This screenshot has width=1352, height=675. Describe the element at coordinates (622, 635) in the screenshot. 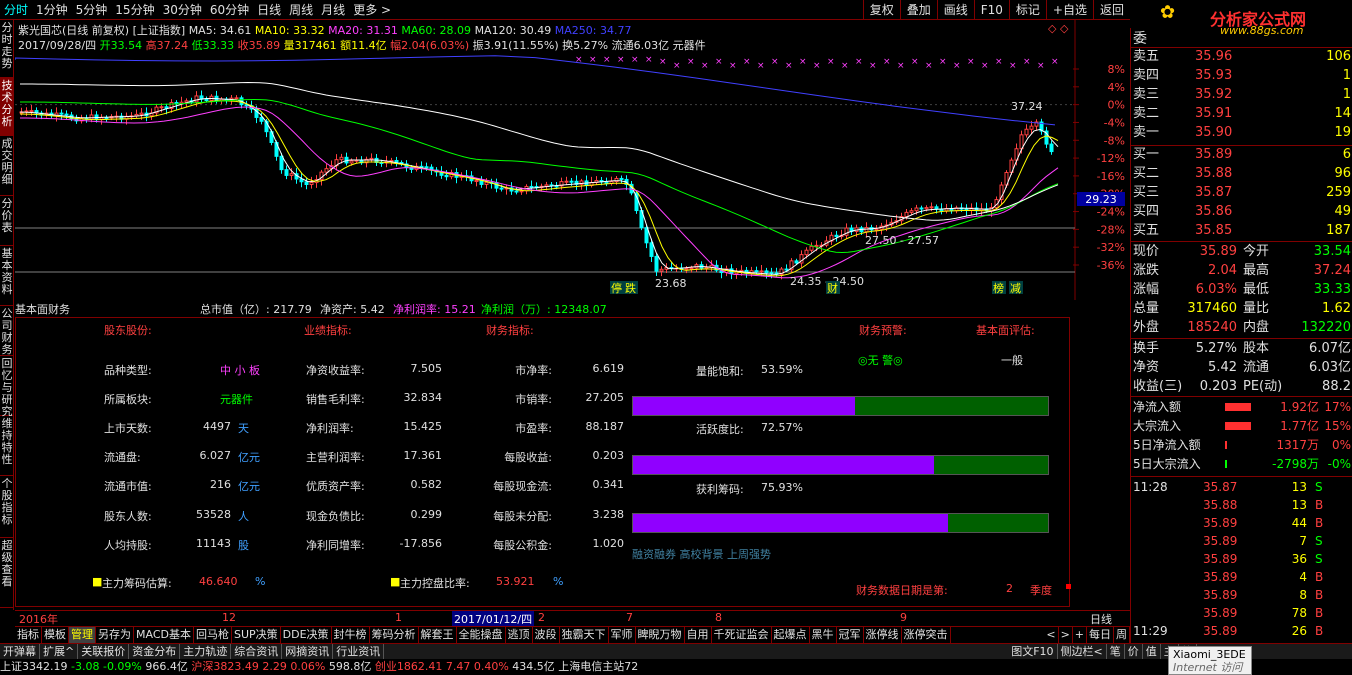

I see `indicator-tab-15: 军师` at that location.